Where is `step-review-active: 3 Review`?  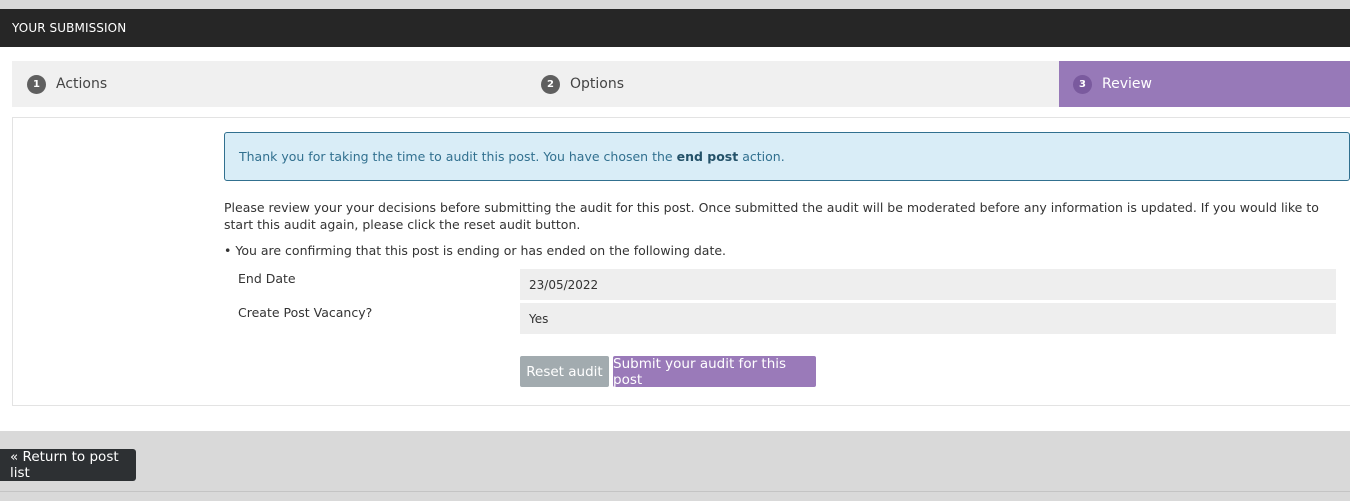
step-review-active: 3 Review is located at coordinates (1204, 84).